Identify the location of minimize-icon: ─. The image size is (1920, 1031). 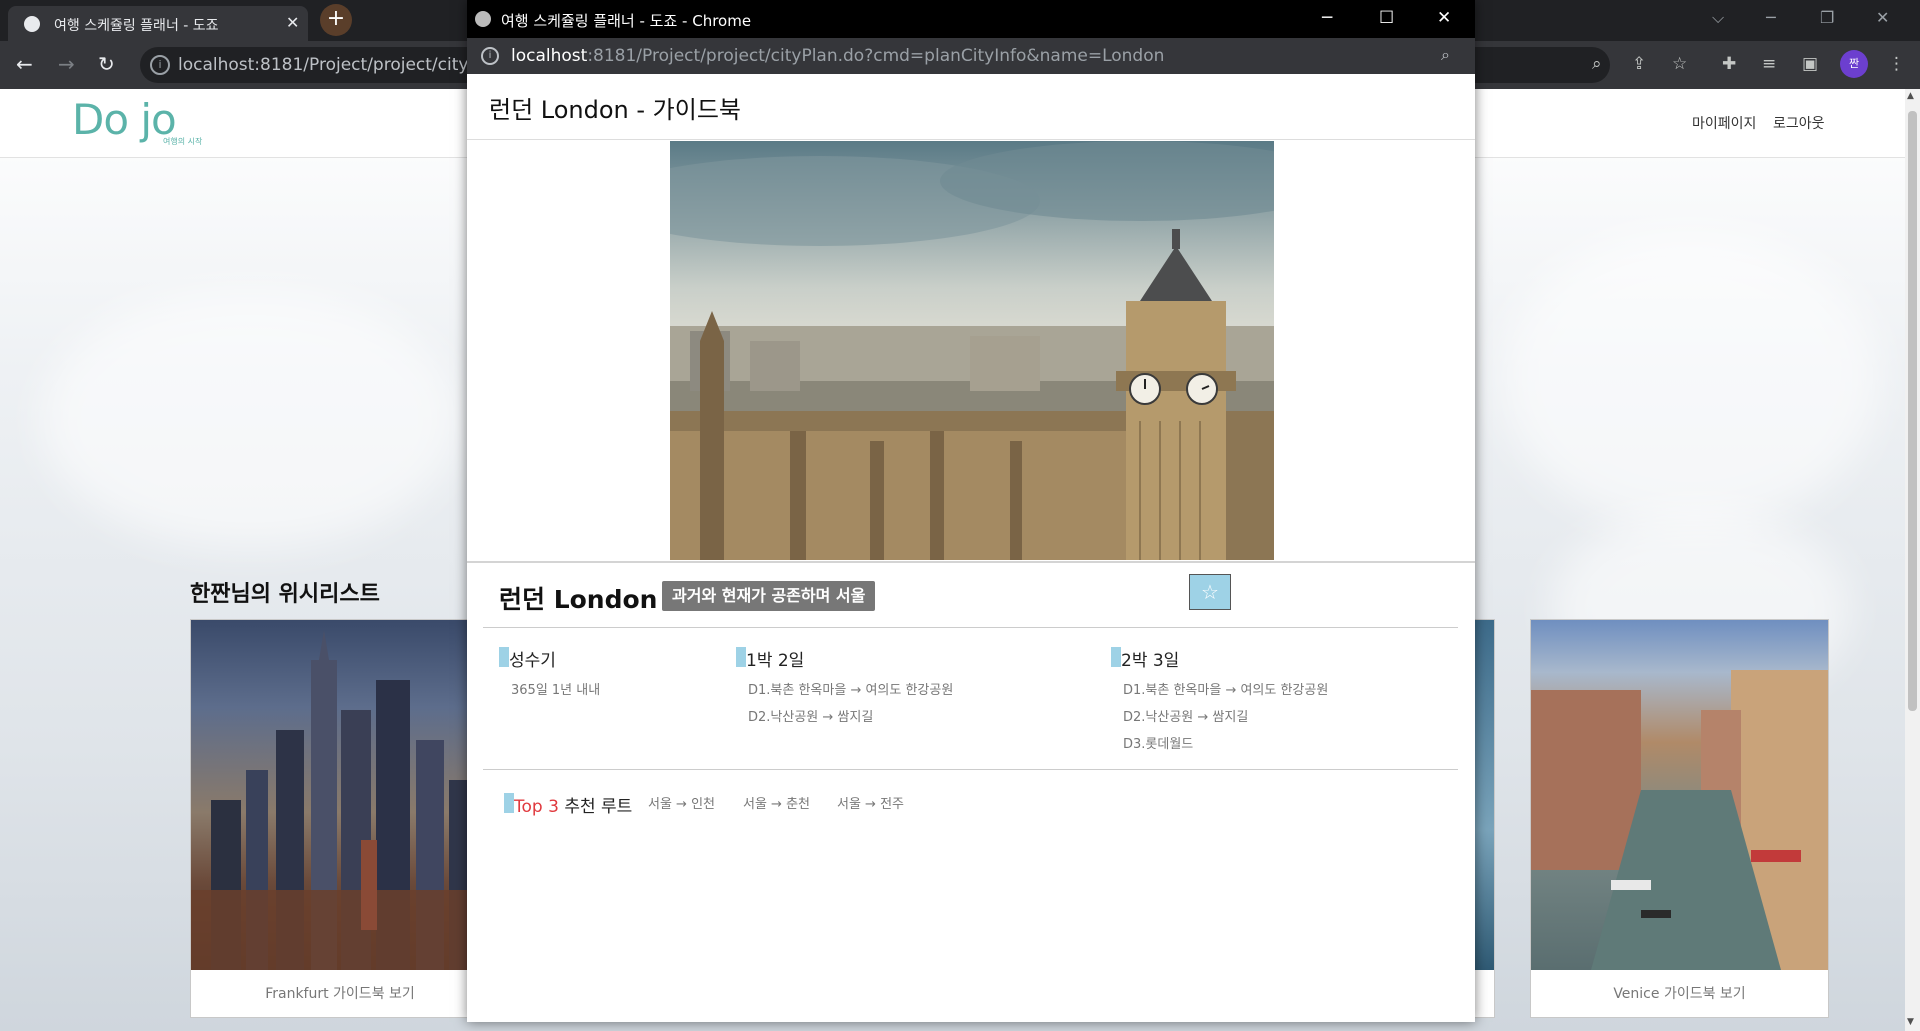
(1771, 17).